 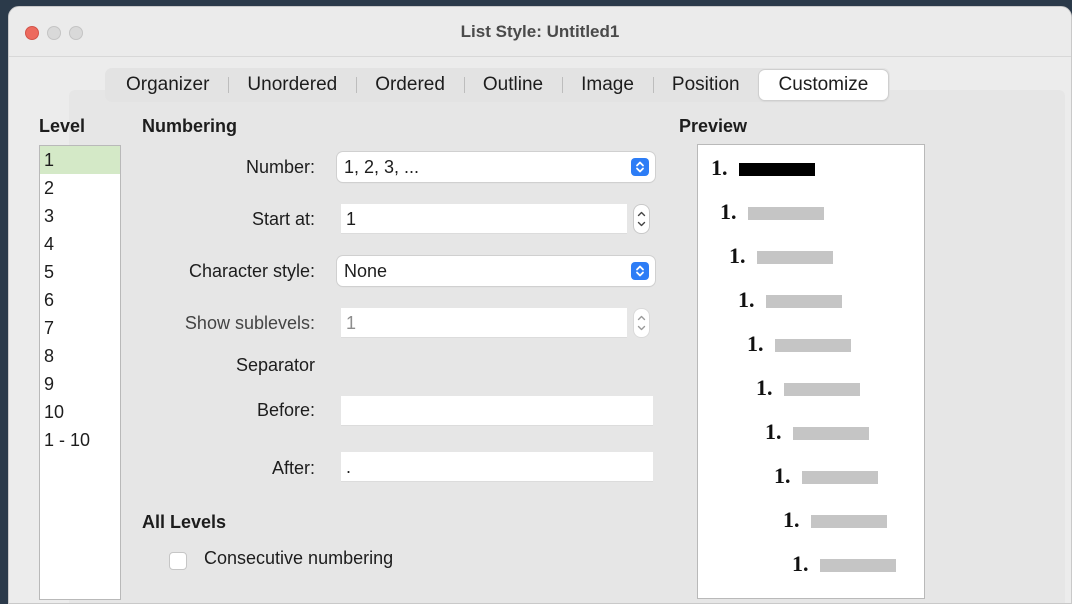 I want to click on after-input: ., so click(x=497, y=467).